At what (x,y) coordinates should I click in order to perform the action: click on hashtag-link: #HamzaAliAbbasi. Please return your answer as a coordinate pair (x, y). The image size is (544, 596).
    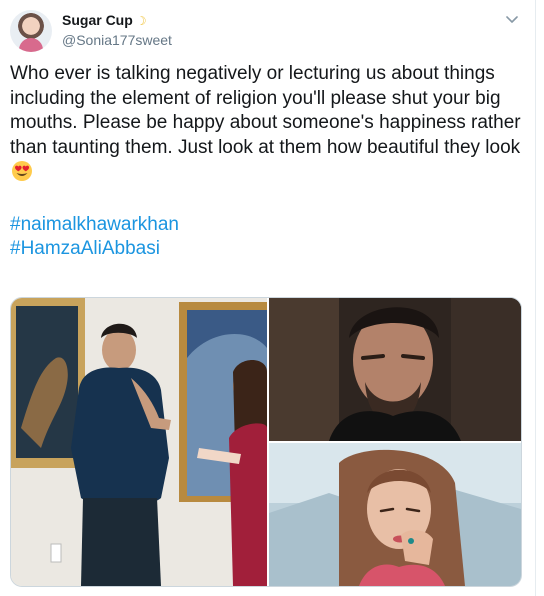
    Looking at the image, I should click on (85, 248).